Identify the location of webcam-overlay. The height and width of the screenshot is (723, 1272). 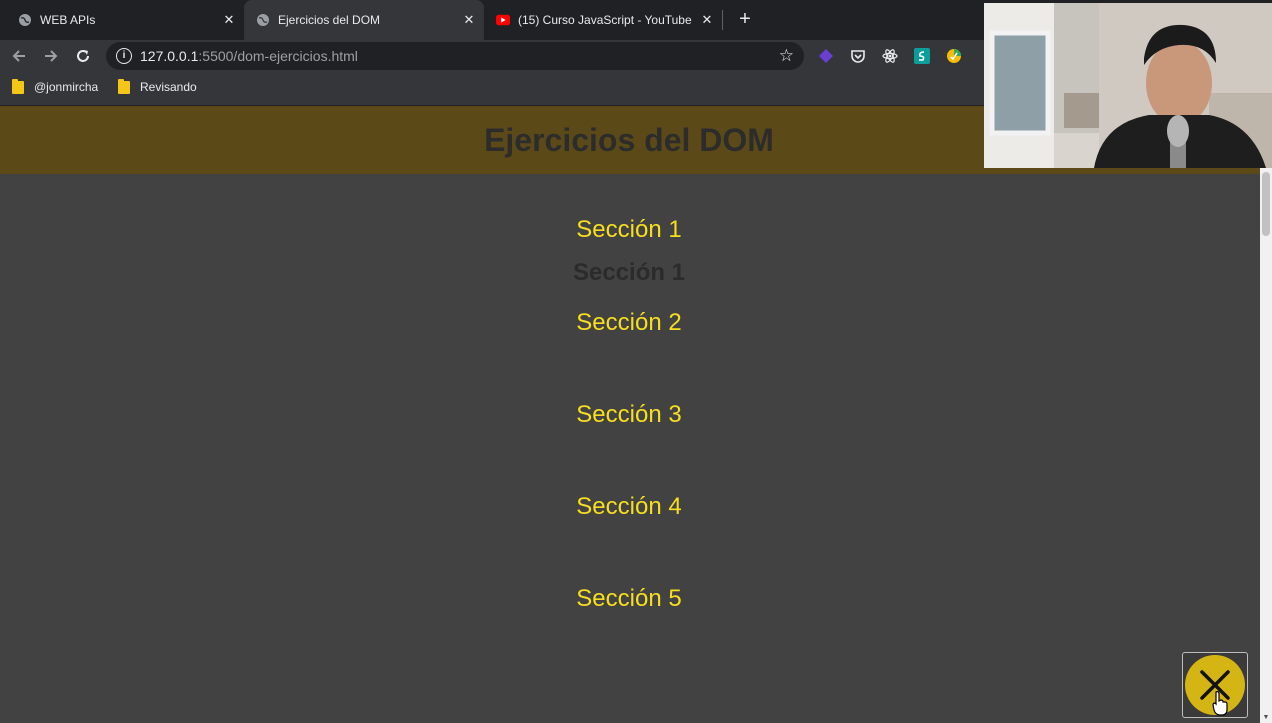
(1128, 85).